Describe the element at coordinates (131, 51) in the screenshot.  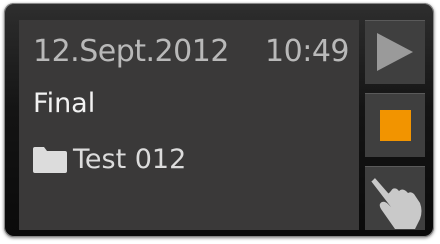
I see `date-label: 12.Sept.2012` at that location.